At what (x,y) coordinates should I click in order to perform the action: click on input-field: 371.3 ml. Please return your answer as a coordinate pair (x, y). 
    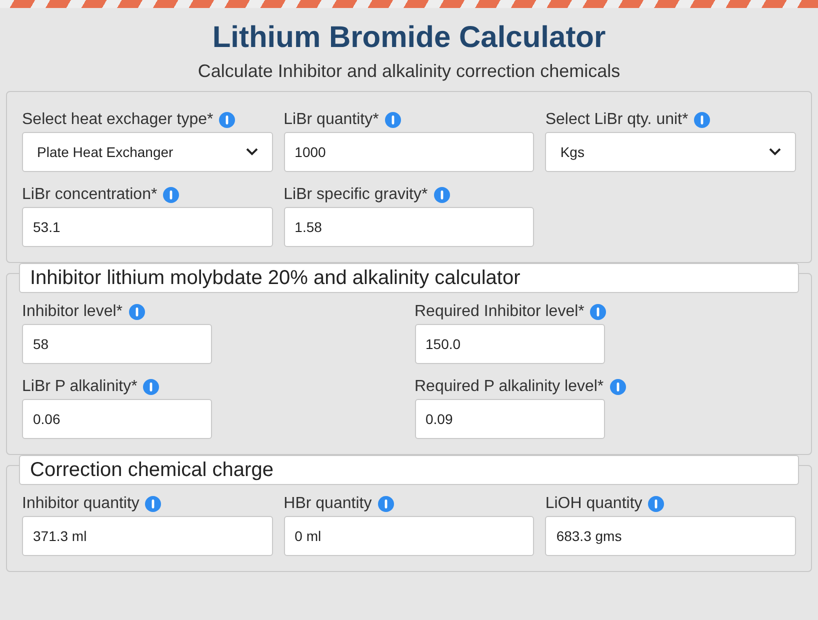
    Looking at the image, I should click on (147, 536).